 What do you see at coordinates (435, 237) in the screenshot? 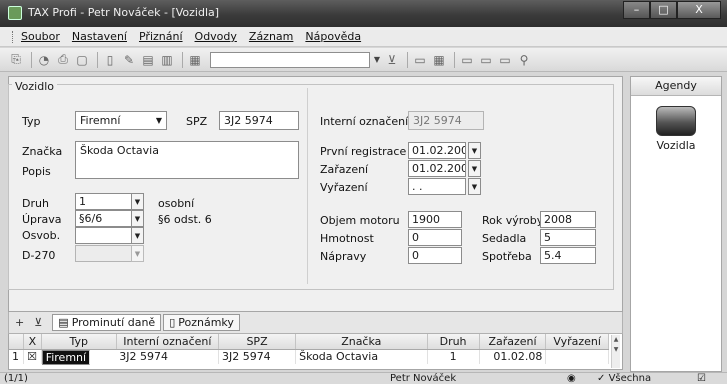
I see `hmotnost-input: 0` at bounding box center [435, 237].